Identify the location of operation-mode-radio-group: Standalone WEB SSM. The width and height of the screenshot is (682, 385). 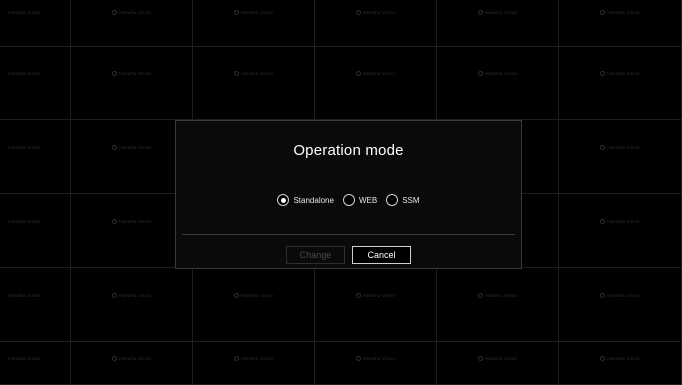
(348, 200).